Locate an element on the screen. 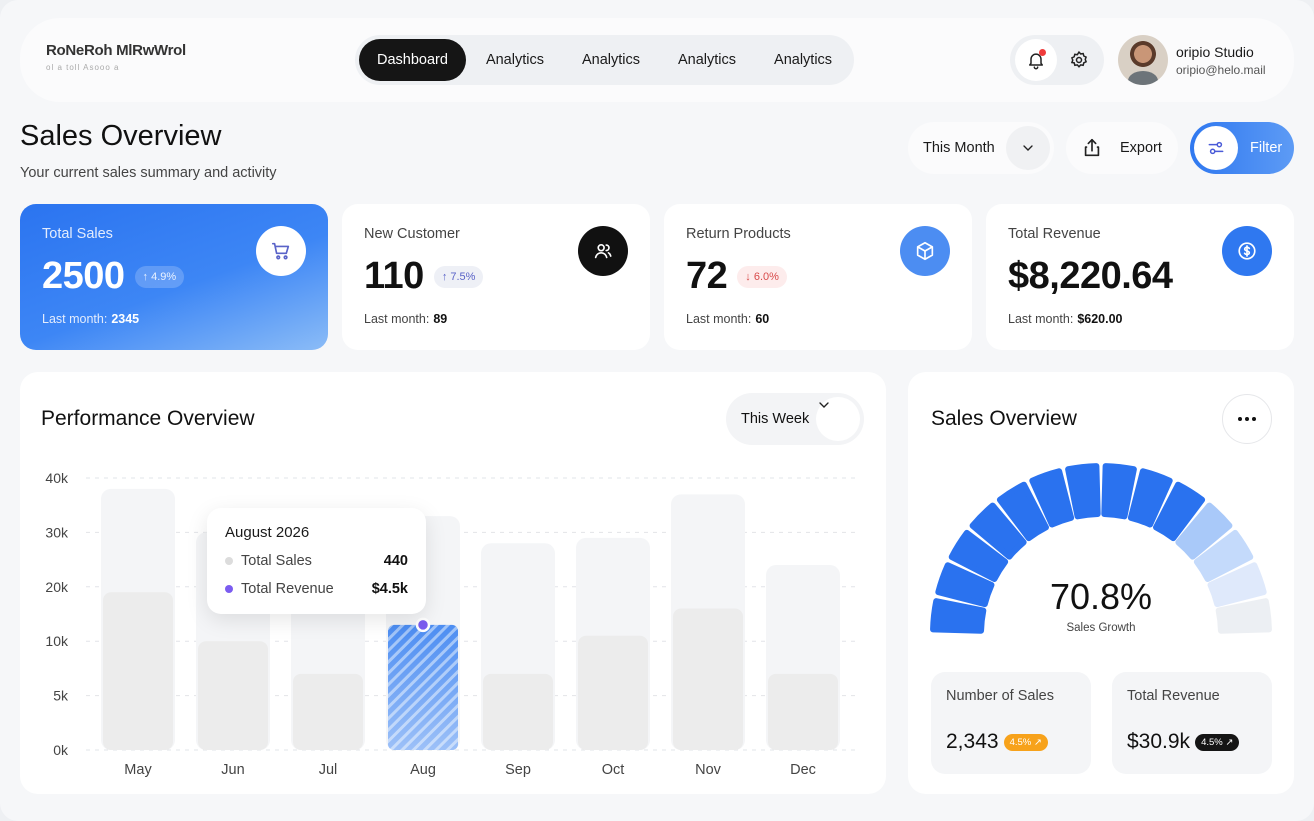  notifications-button is located at coordinates (1035, 60).